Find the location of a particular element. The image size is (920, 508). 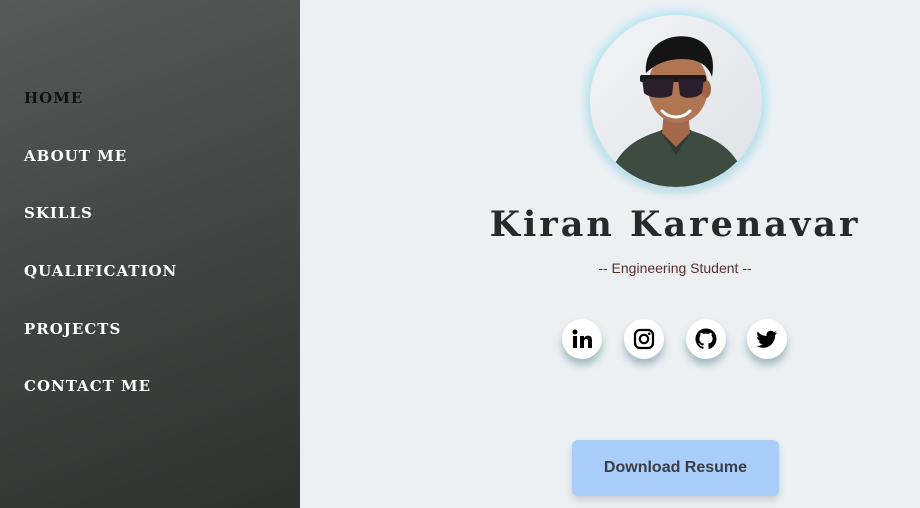

linkedin-button is located at coordinates (582, 339).